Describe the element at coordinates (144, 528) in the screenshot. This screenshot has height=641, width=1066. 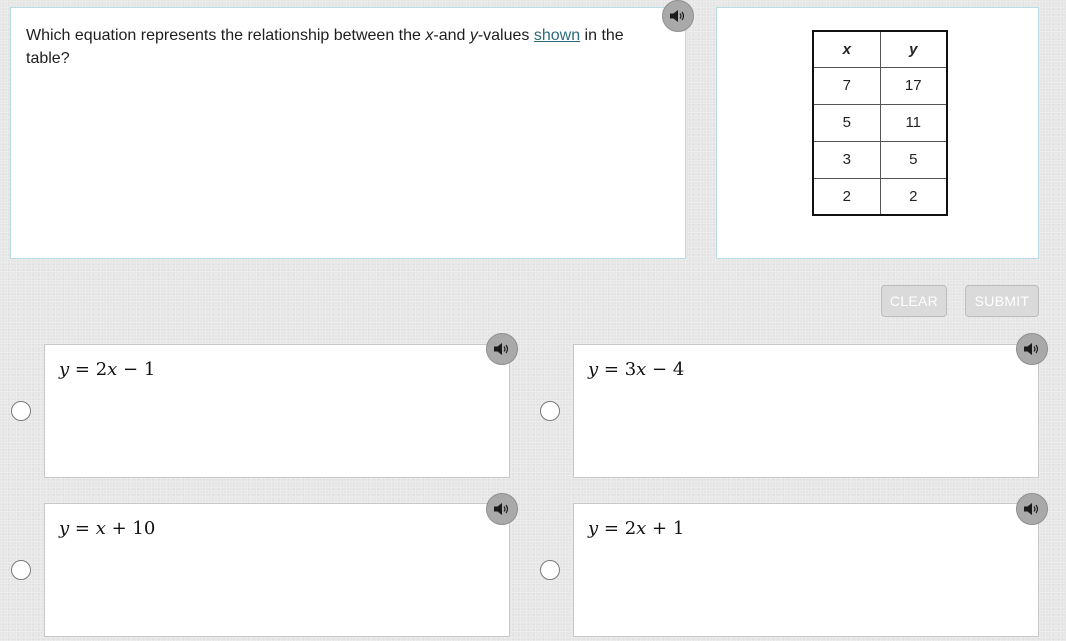
I see `equation-constant: 10` at that location.